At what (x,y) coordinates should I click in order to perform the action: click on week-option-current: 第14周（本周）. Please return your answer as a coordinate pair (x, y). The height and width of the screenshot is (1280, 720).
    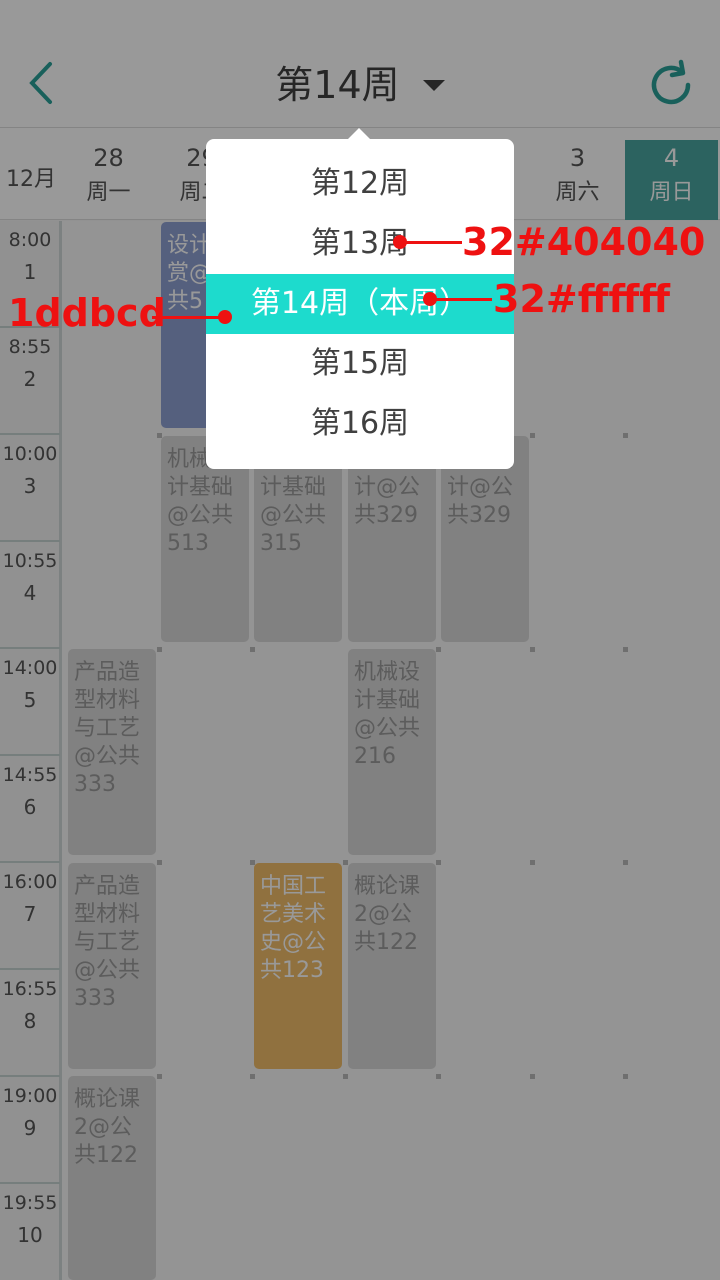
    Looking at the image, I should click on (360, 304).